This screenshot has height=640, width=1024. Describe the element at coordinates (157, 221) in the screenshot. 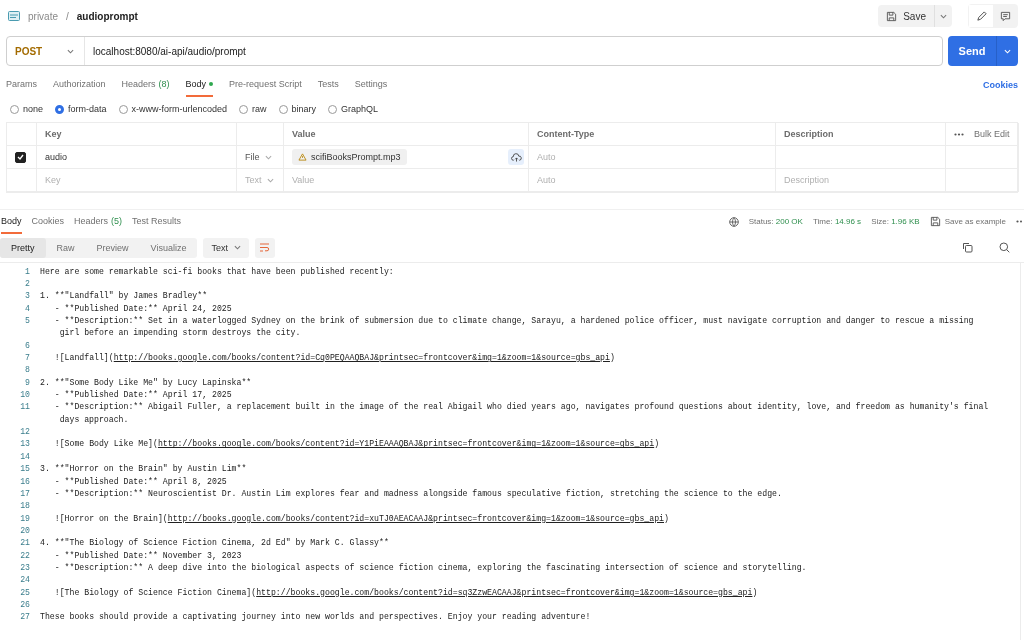

I see `response-tab: Test Results` at that location.